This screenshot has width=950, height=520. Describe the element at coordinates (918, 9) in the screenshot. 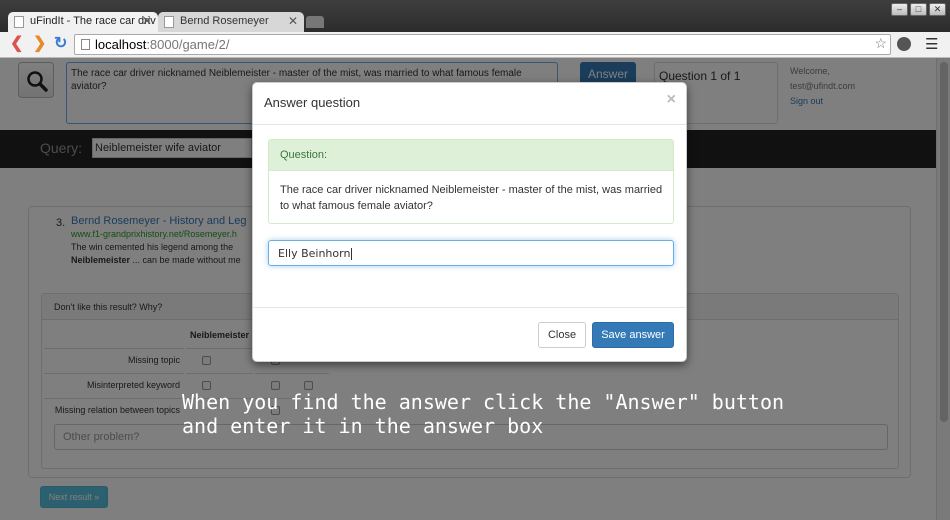

I see `window-maximize-button: □` at that location.